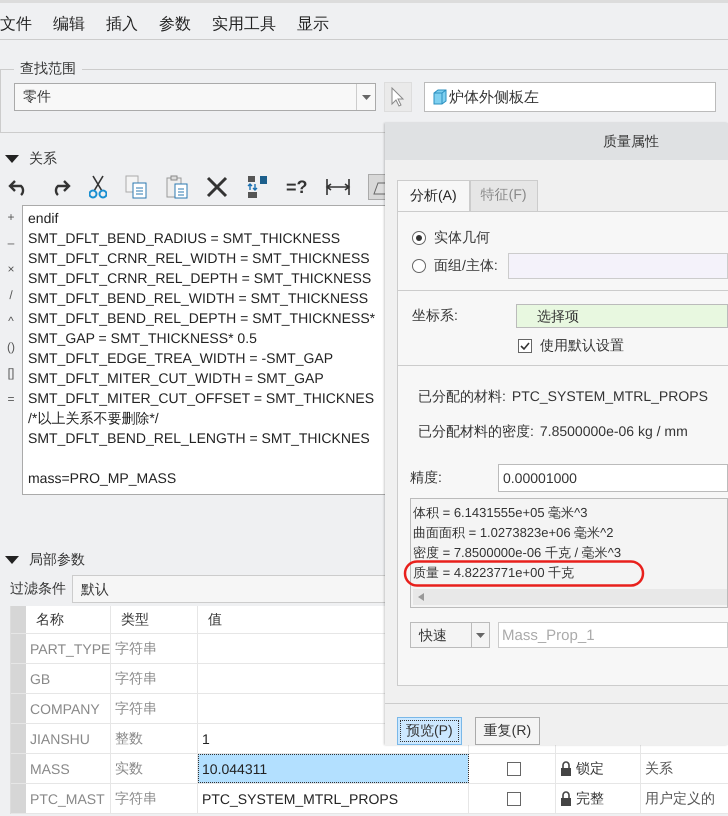 This screenshot has height=816, width=728. Describe the element at coordinates (440, 97) in the screenshot. I see `cube-icon` at that location.